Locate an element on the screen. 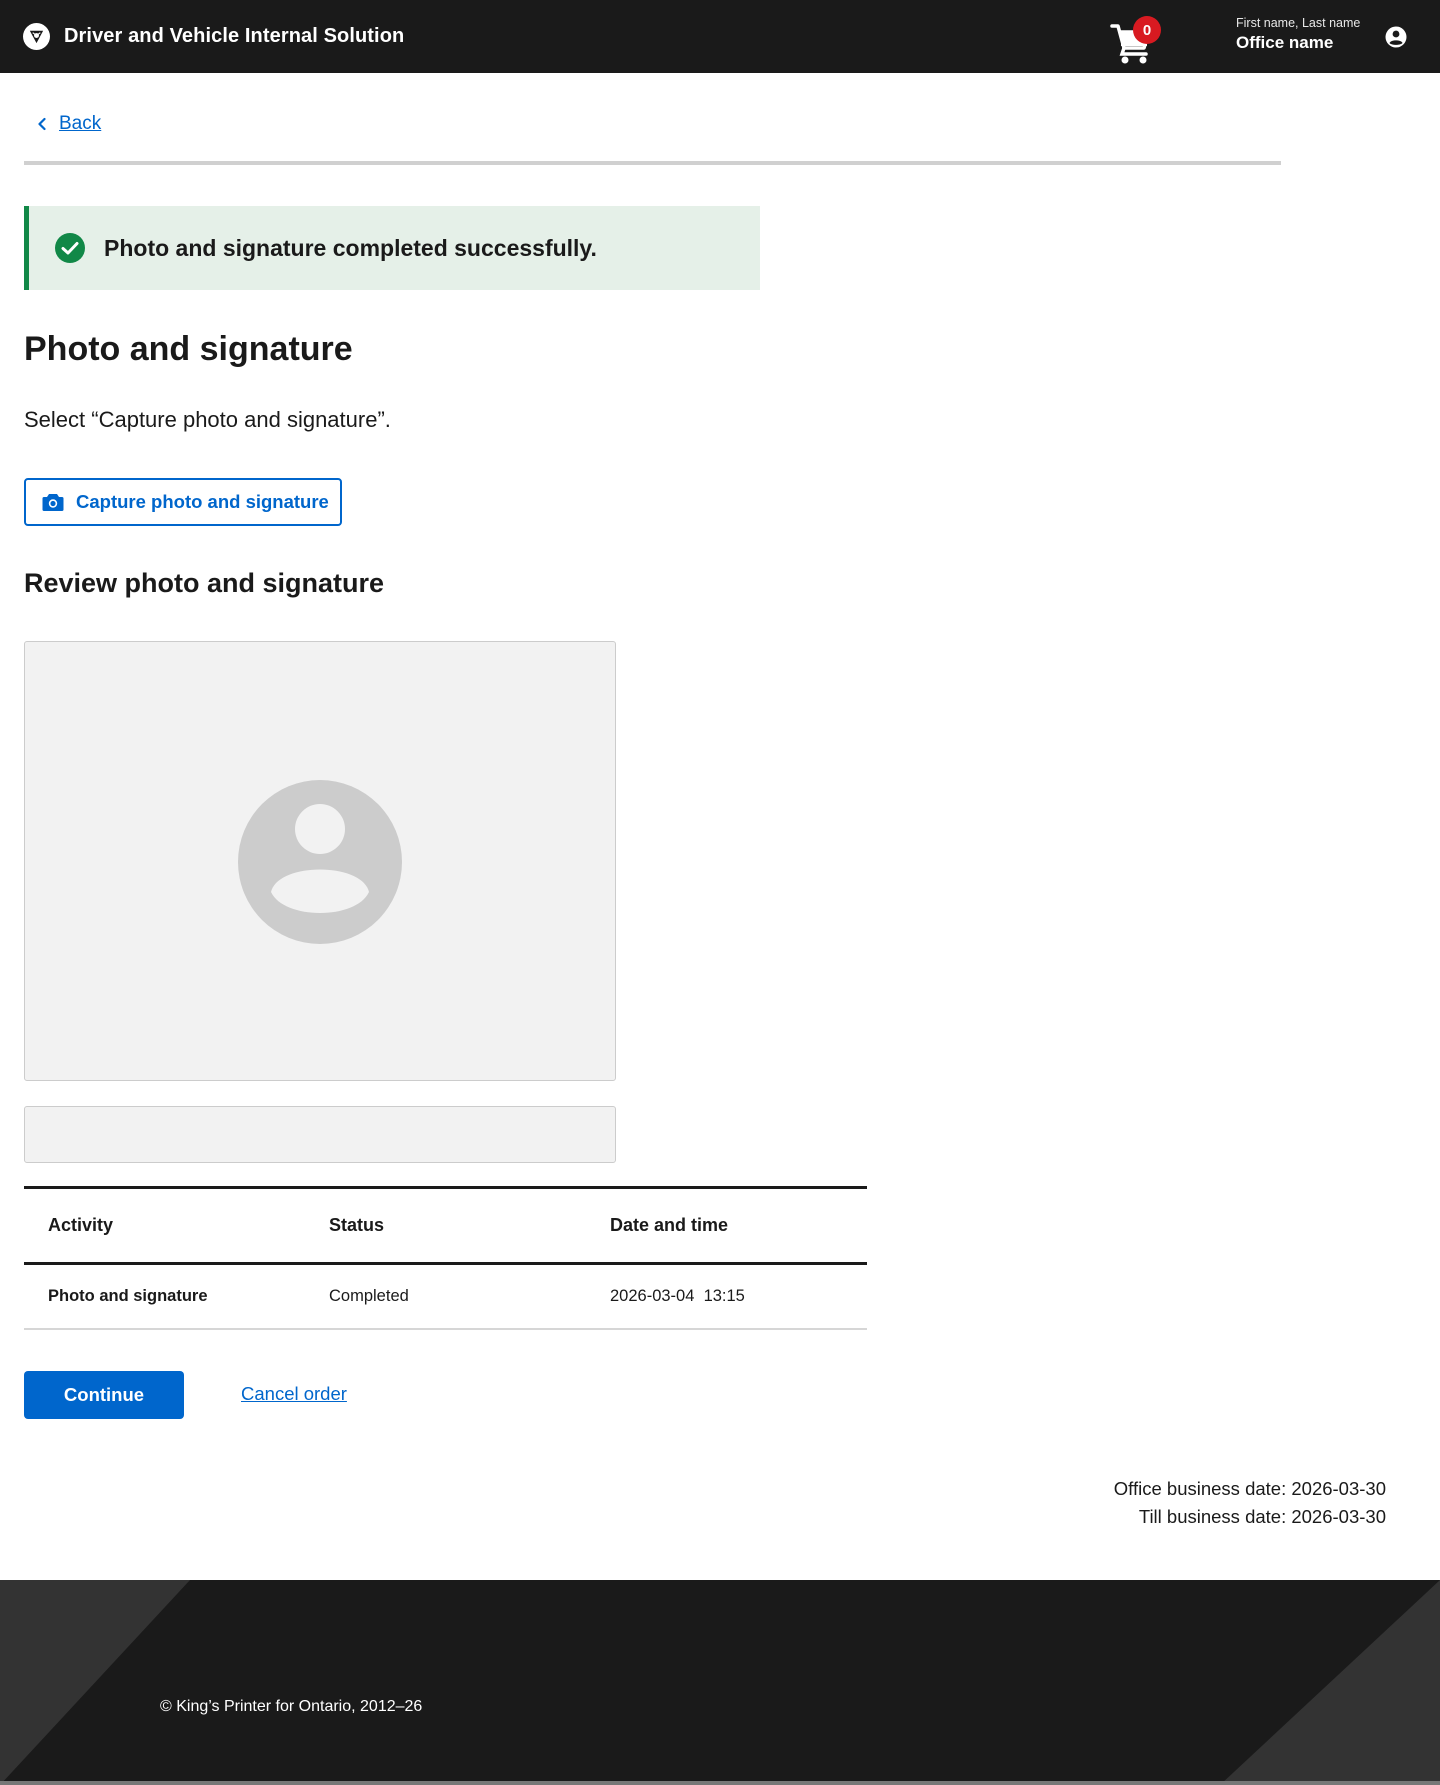  signature-preview is located at coordinates (320, 1134).